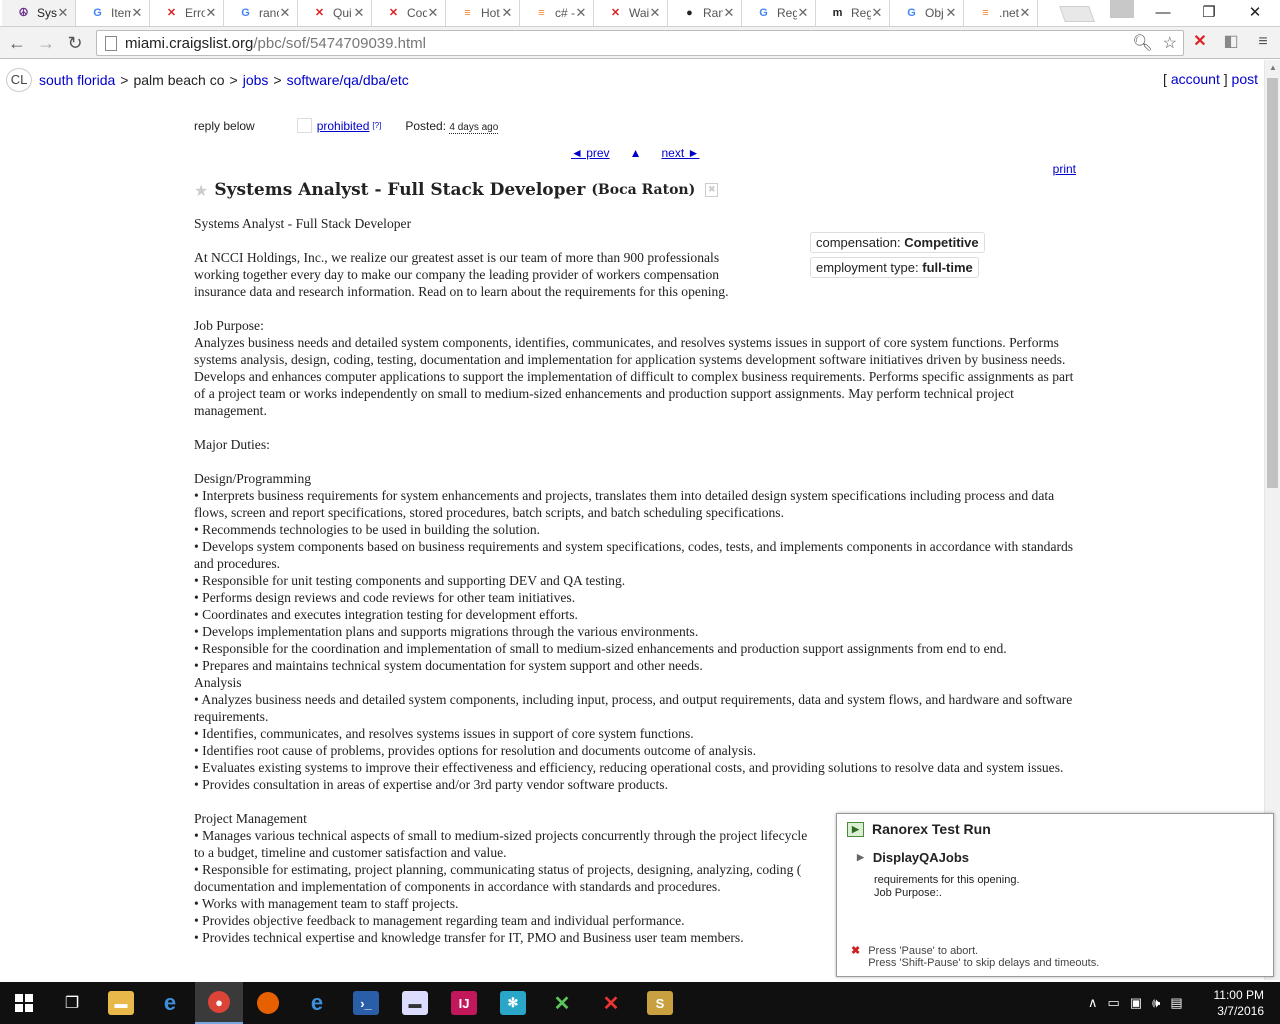  Describe the element at coordinates (1142, 43) in the screenshot. I see `zoom-icon: 🔍︎` at that location.